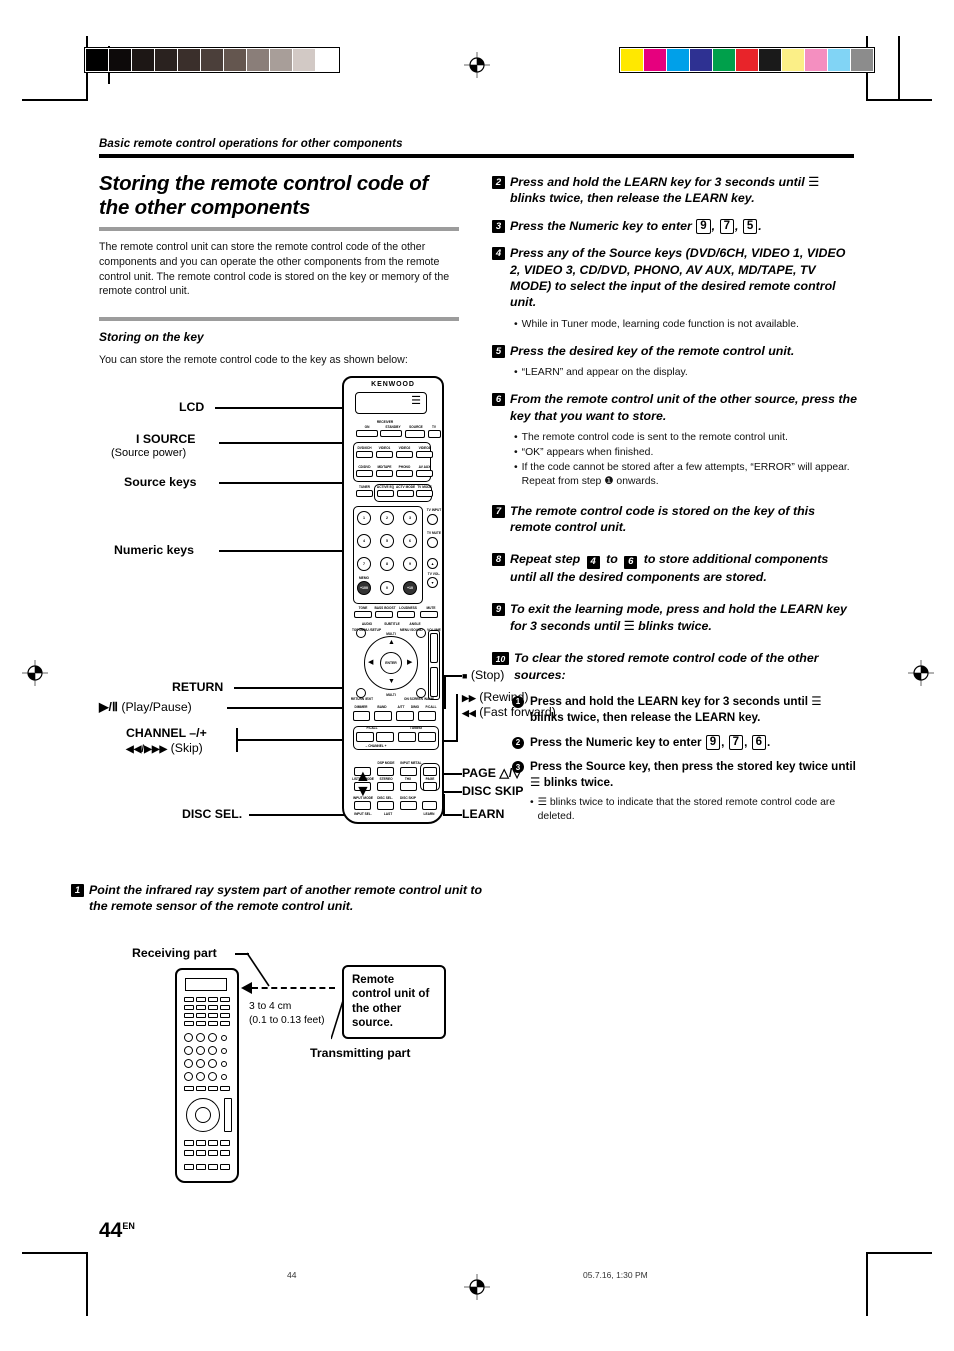  Describe the element at coordinates (361, 716) in the screenshot. I see `key-pause` at that location.